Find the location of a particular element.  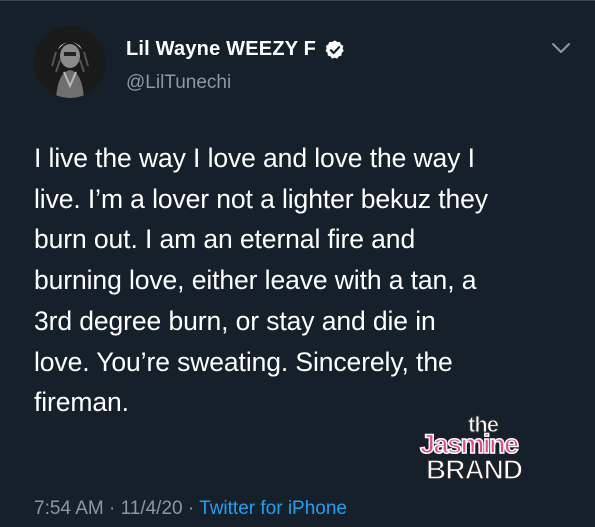

tweet-line: I live the way I love and love the way I is located at coordinates (254, 158).